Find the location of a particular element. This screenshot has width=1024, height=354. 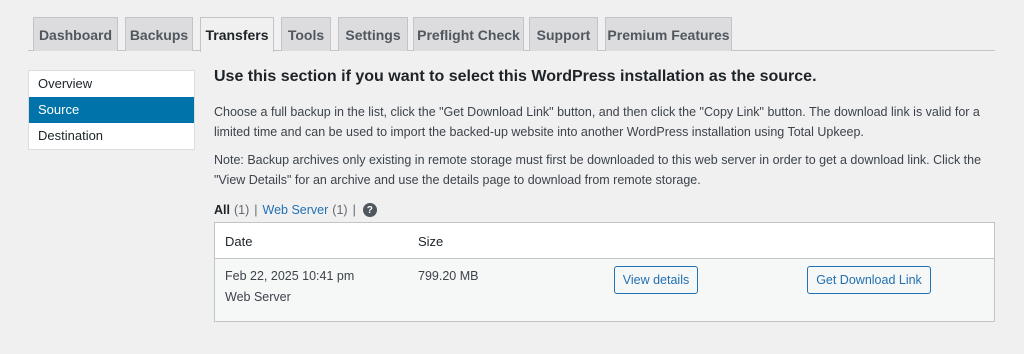

sidenav-item-destination: Destination is located at coordinates (111, 136).